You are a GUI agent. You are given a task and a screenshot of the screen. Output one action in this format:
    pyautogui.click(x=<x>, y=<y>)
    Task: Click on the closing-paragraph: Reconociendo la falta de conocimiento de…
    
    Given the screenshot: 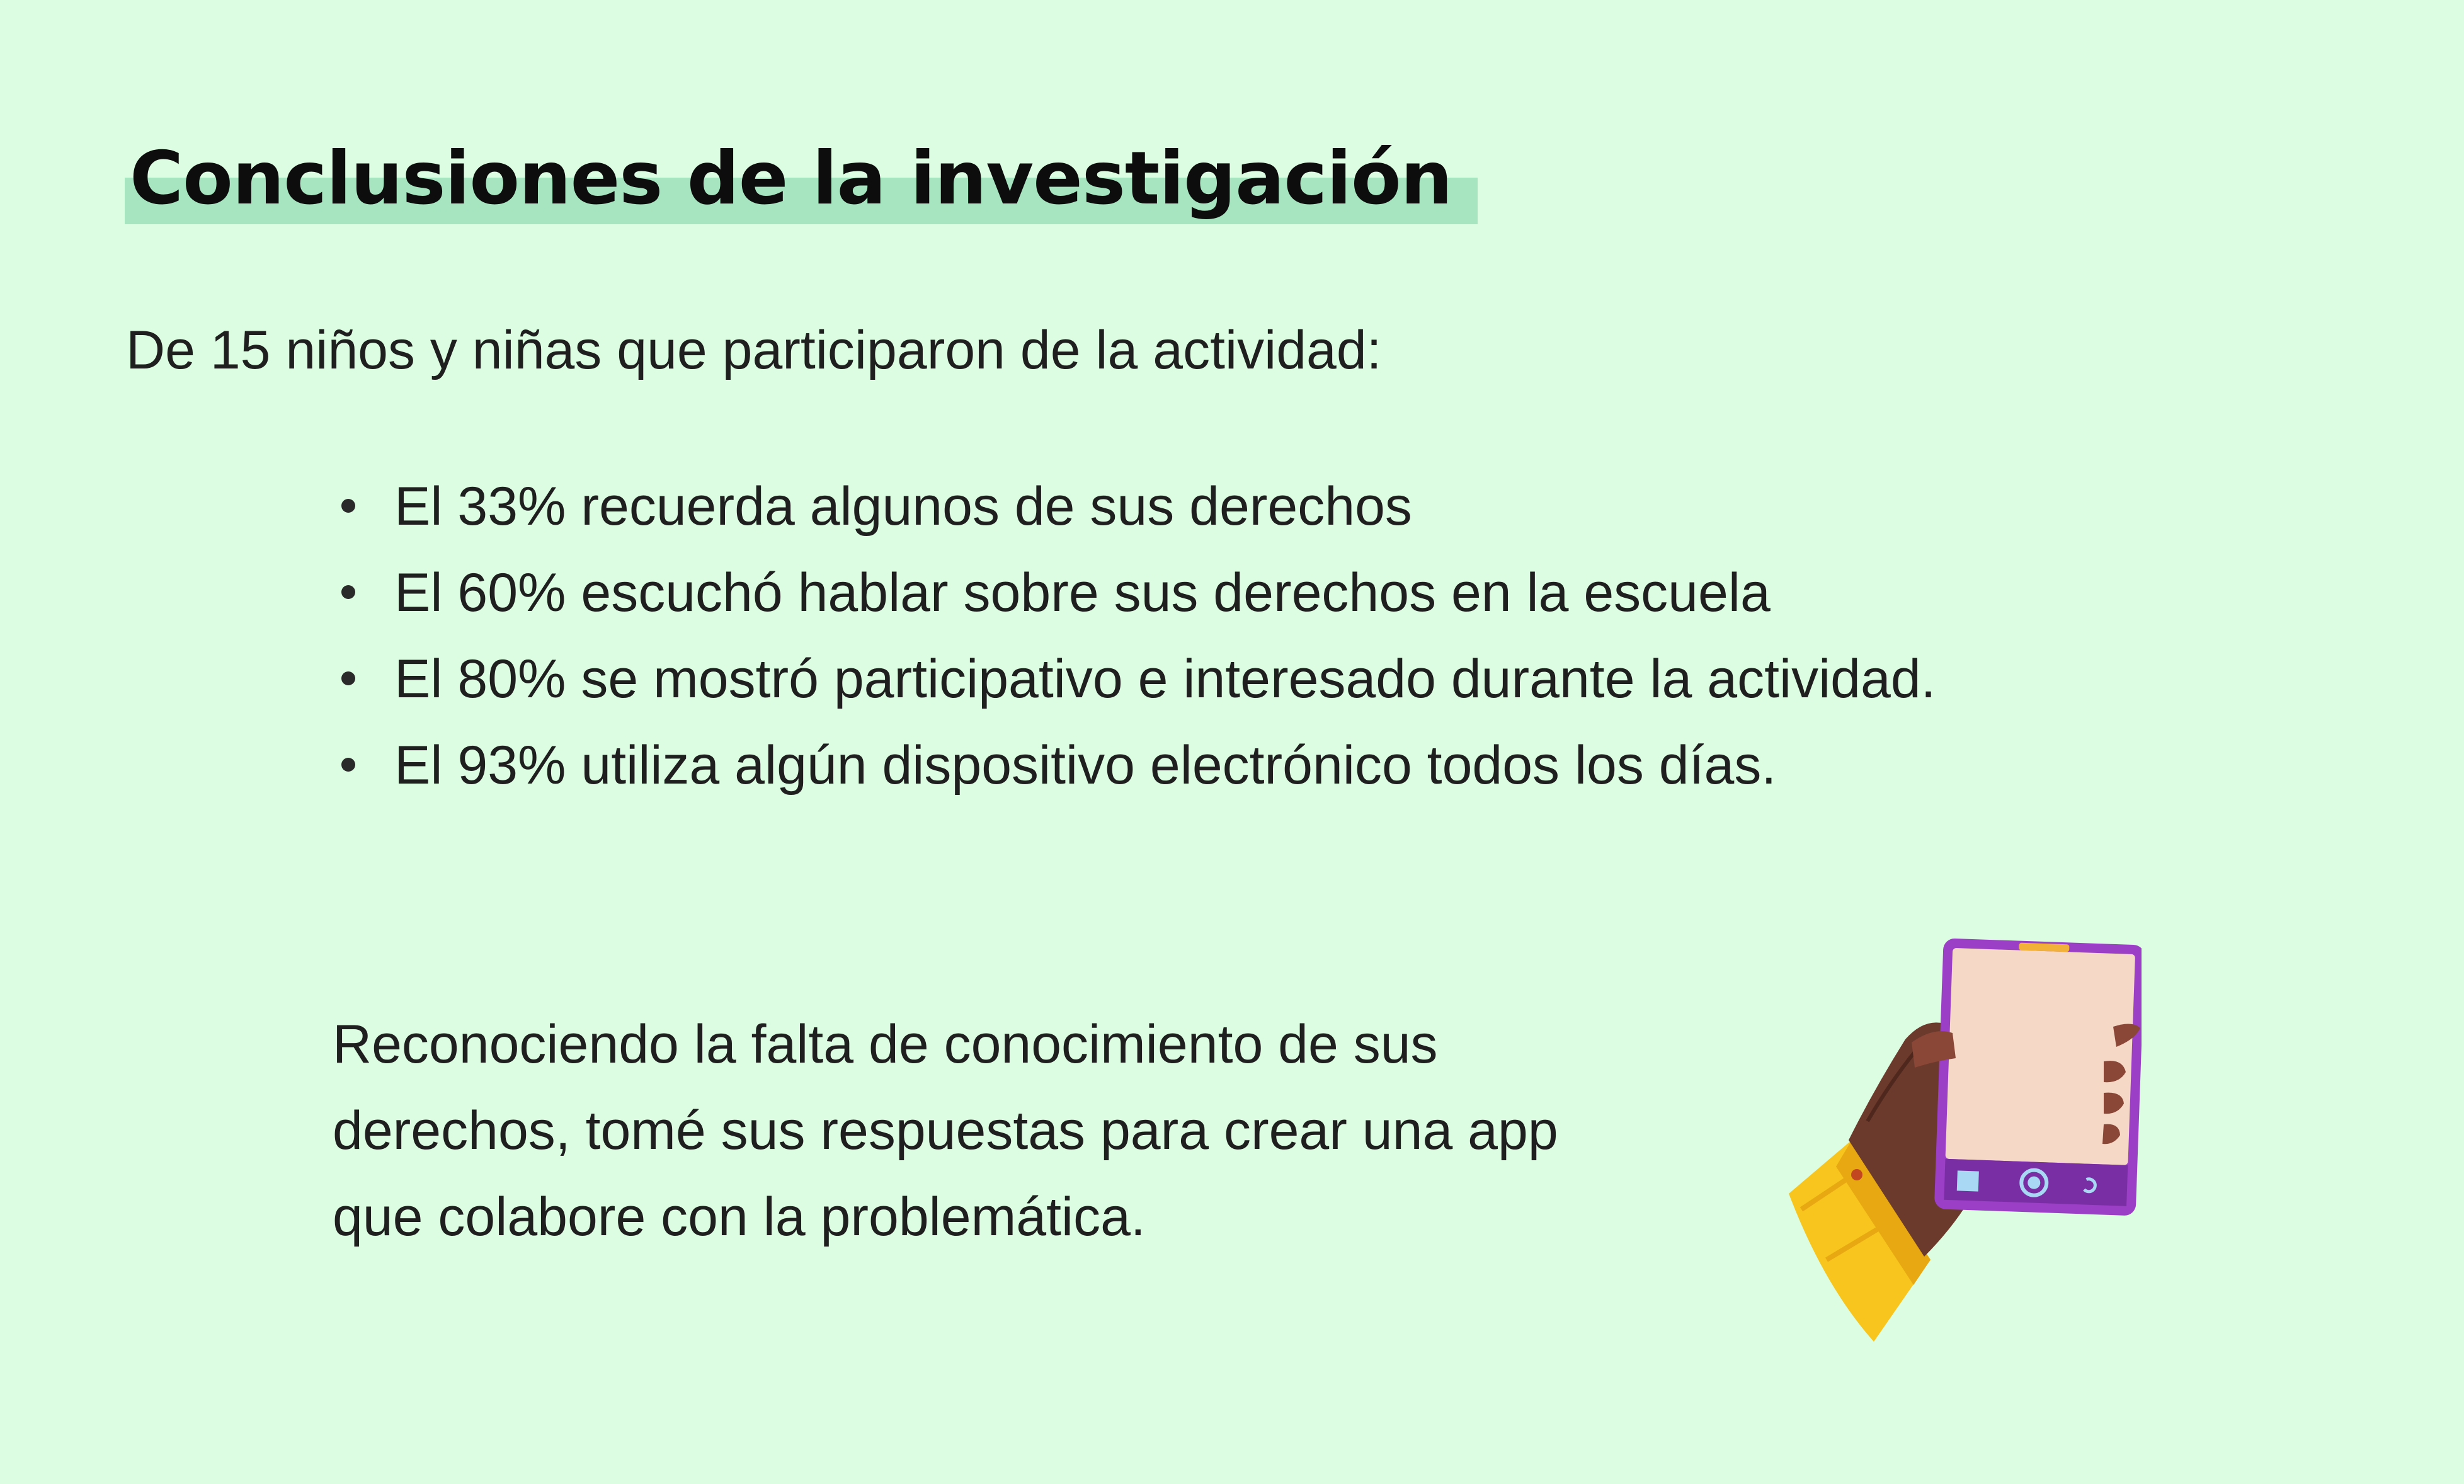 What is the action you would take?
    pyautogui.click(x=1025, y=1131)
    